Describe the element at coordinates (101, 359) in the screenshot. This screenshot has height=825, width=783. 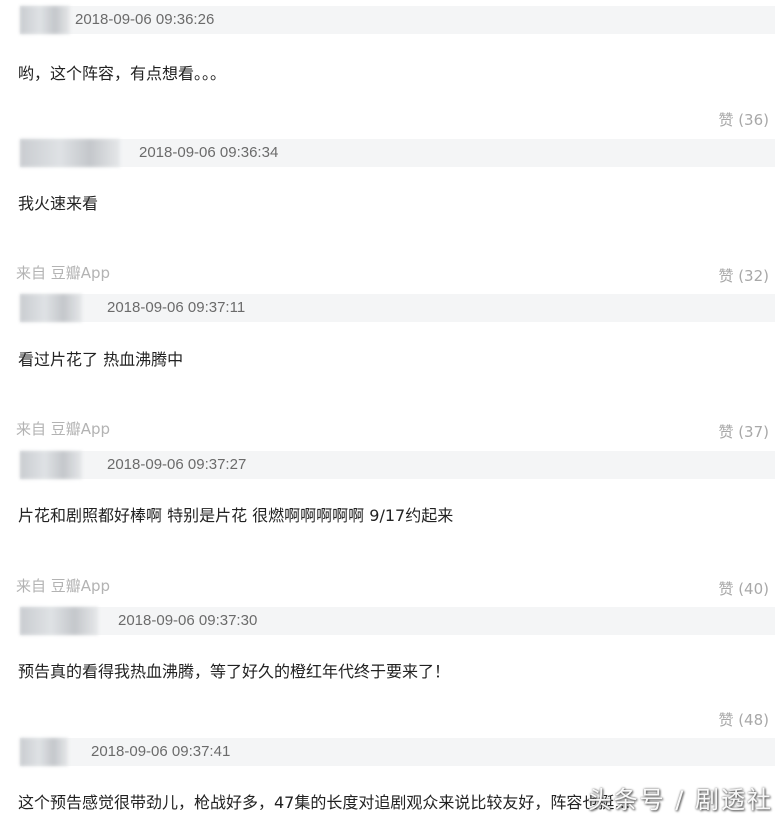
I see `comment-text: 看过片花了 热血沸腾中` at that location.